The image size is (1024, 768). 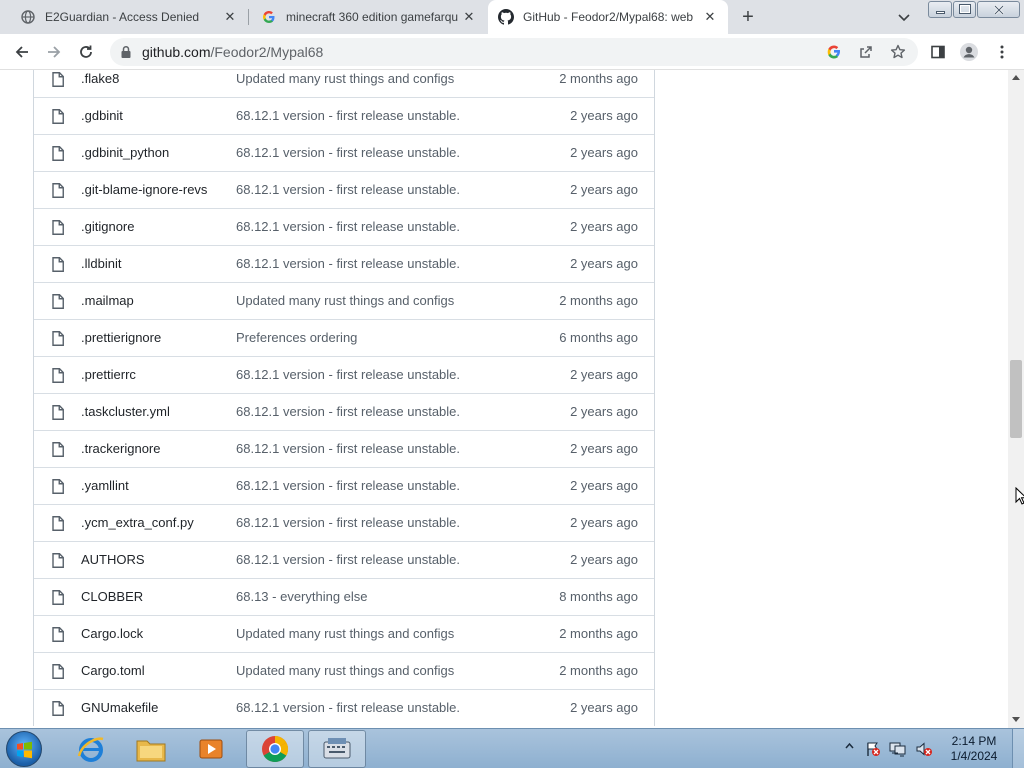 I want to click on tab-e2guardian: E2Guardian - Access Denied ✕, so click(x=124, y=17).